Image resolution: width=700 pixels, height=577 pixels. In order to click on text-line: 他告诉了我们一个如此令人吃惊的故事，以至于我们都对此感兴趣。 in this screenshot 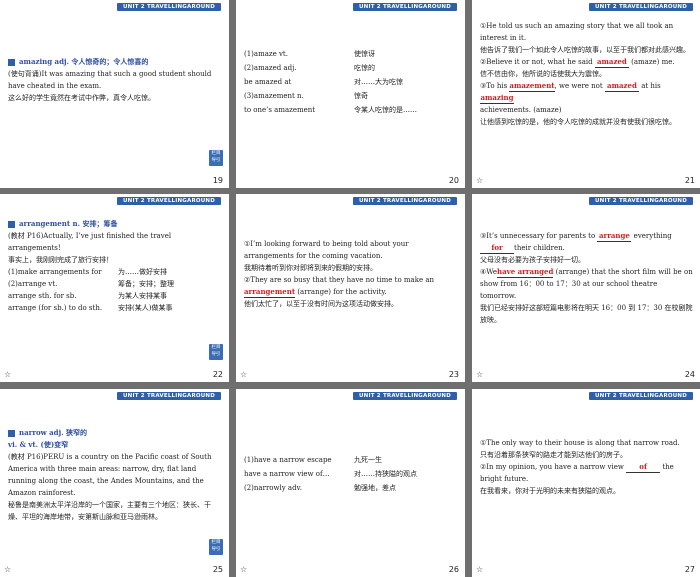, I will do `click(585, 50)`.